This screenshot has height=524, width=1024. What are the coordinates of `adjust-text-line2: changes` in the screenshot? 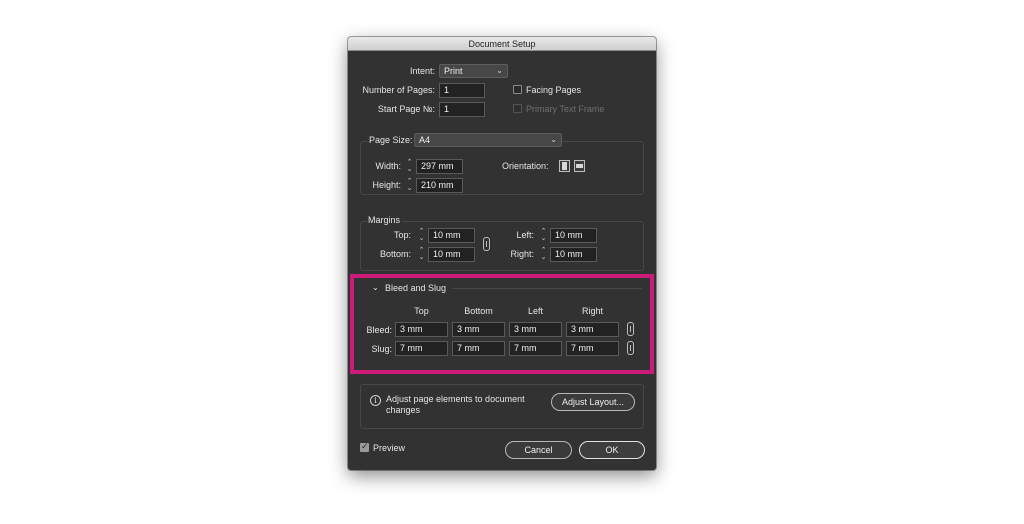 It's located at (403, 410).